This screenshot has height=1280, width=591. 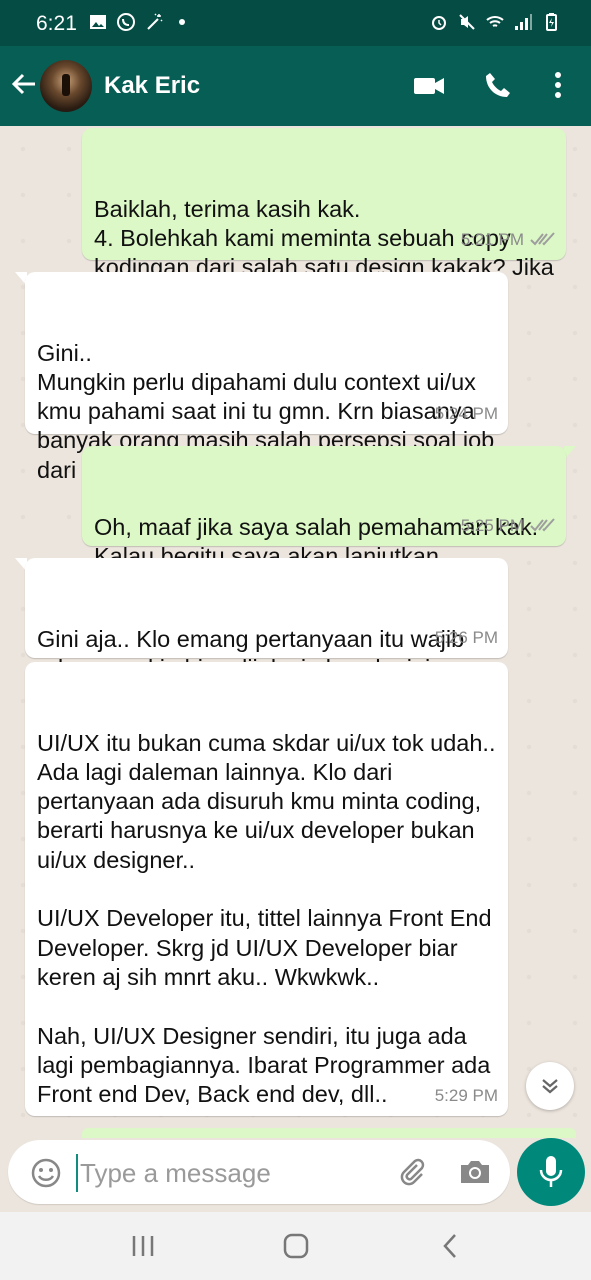 I want to click on emoji-icon, so click(x=46, y=1173).